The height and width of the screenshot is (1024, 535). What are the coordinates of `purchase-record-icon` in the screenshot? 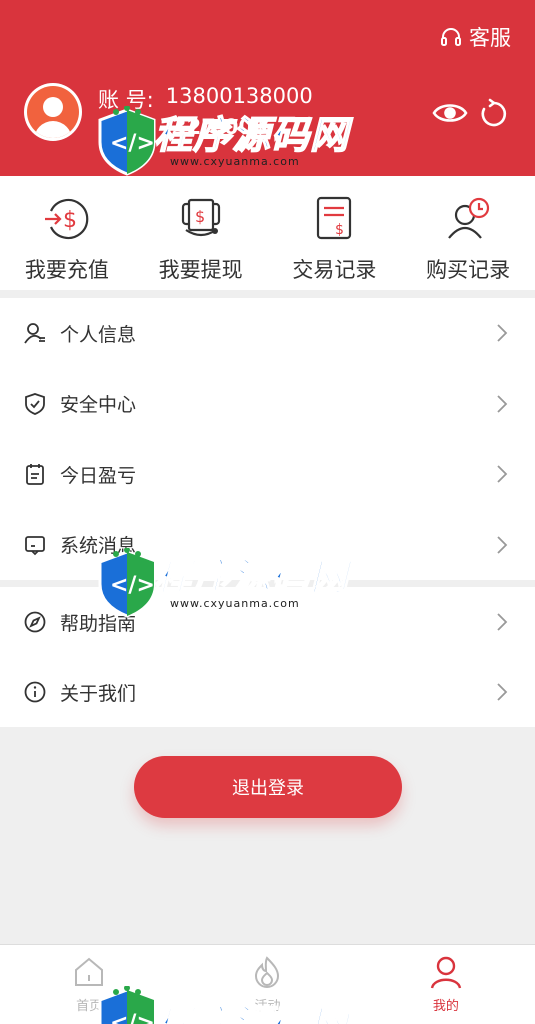 It's located at (469, 218).